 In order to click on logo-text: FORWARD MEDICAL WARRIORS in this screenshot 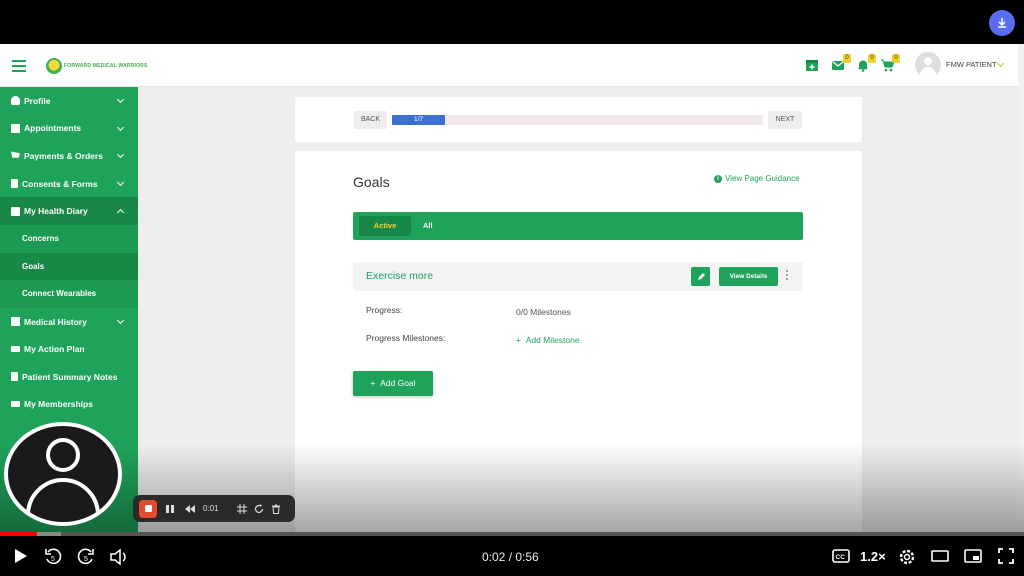, I will do `click(106, 66)`.